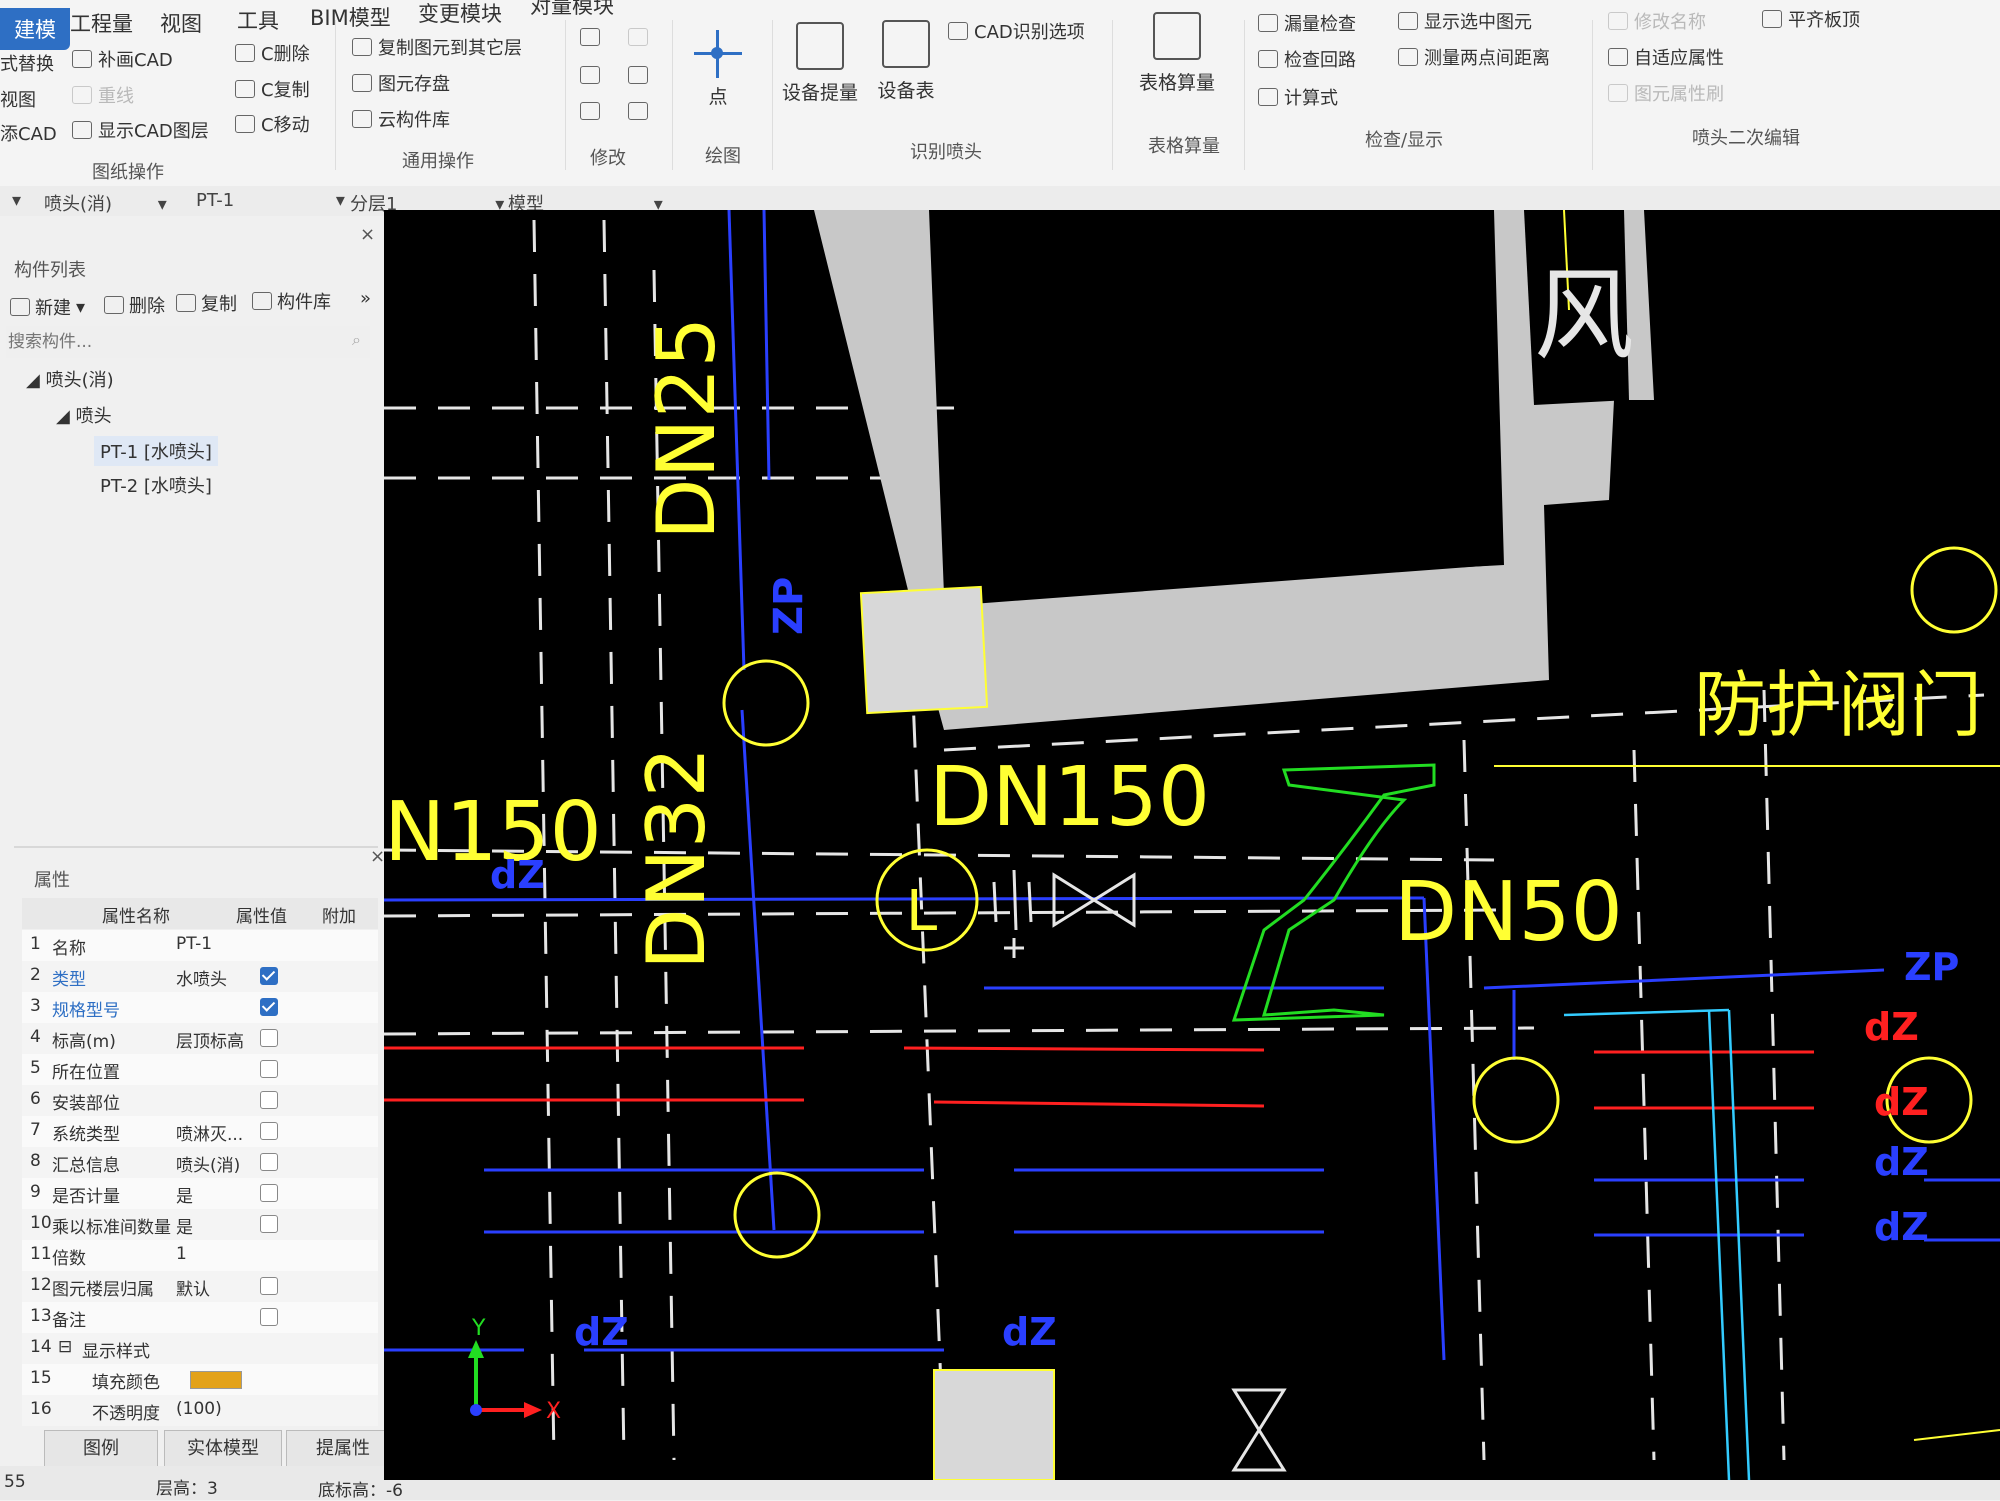  What do you see at coordinates (16, 200) in the screenshot?
I see `selector-chevron-icon: ▾` at bounding box center [16, 200].